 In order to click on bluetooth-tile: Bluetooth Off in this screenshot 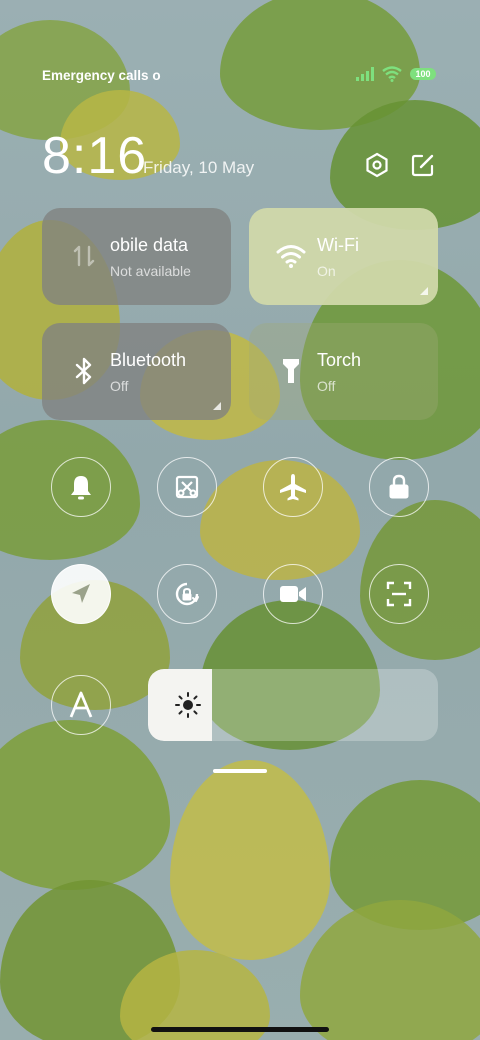, I will do `click(136, 371)`.